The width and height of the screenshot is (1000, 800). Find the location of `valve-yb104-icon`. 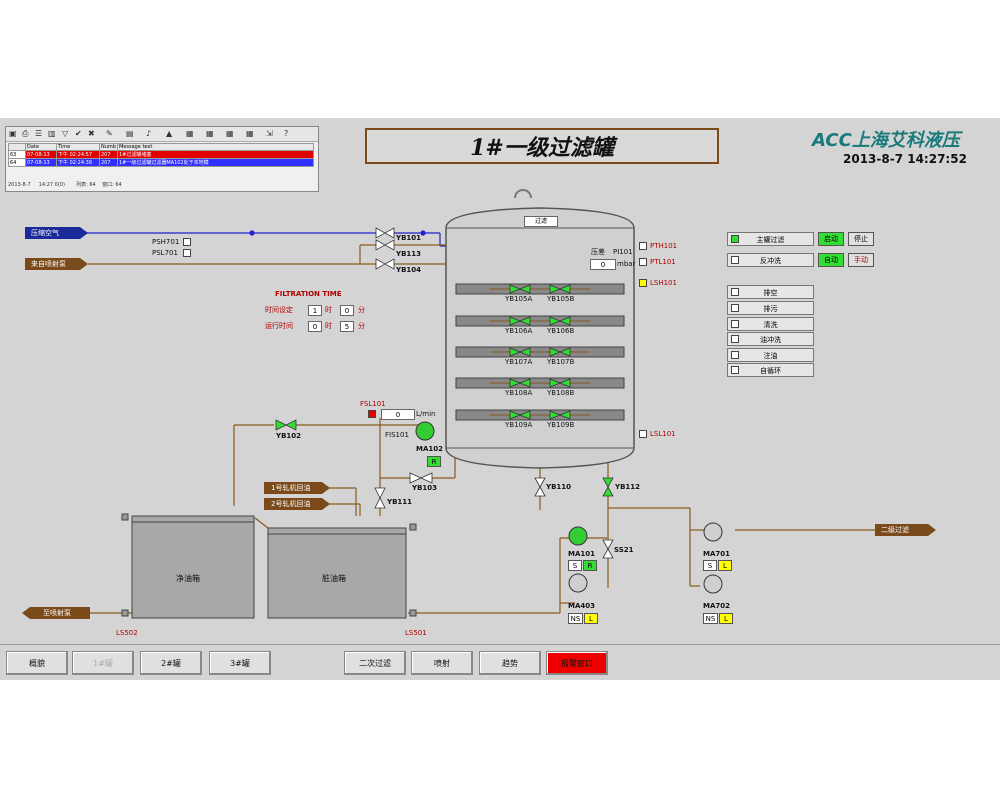

valve-yb104-icon is located at coordinates (385, 264).